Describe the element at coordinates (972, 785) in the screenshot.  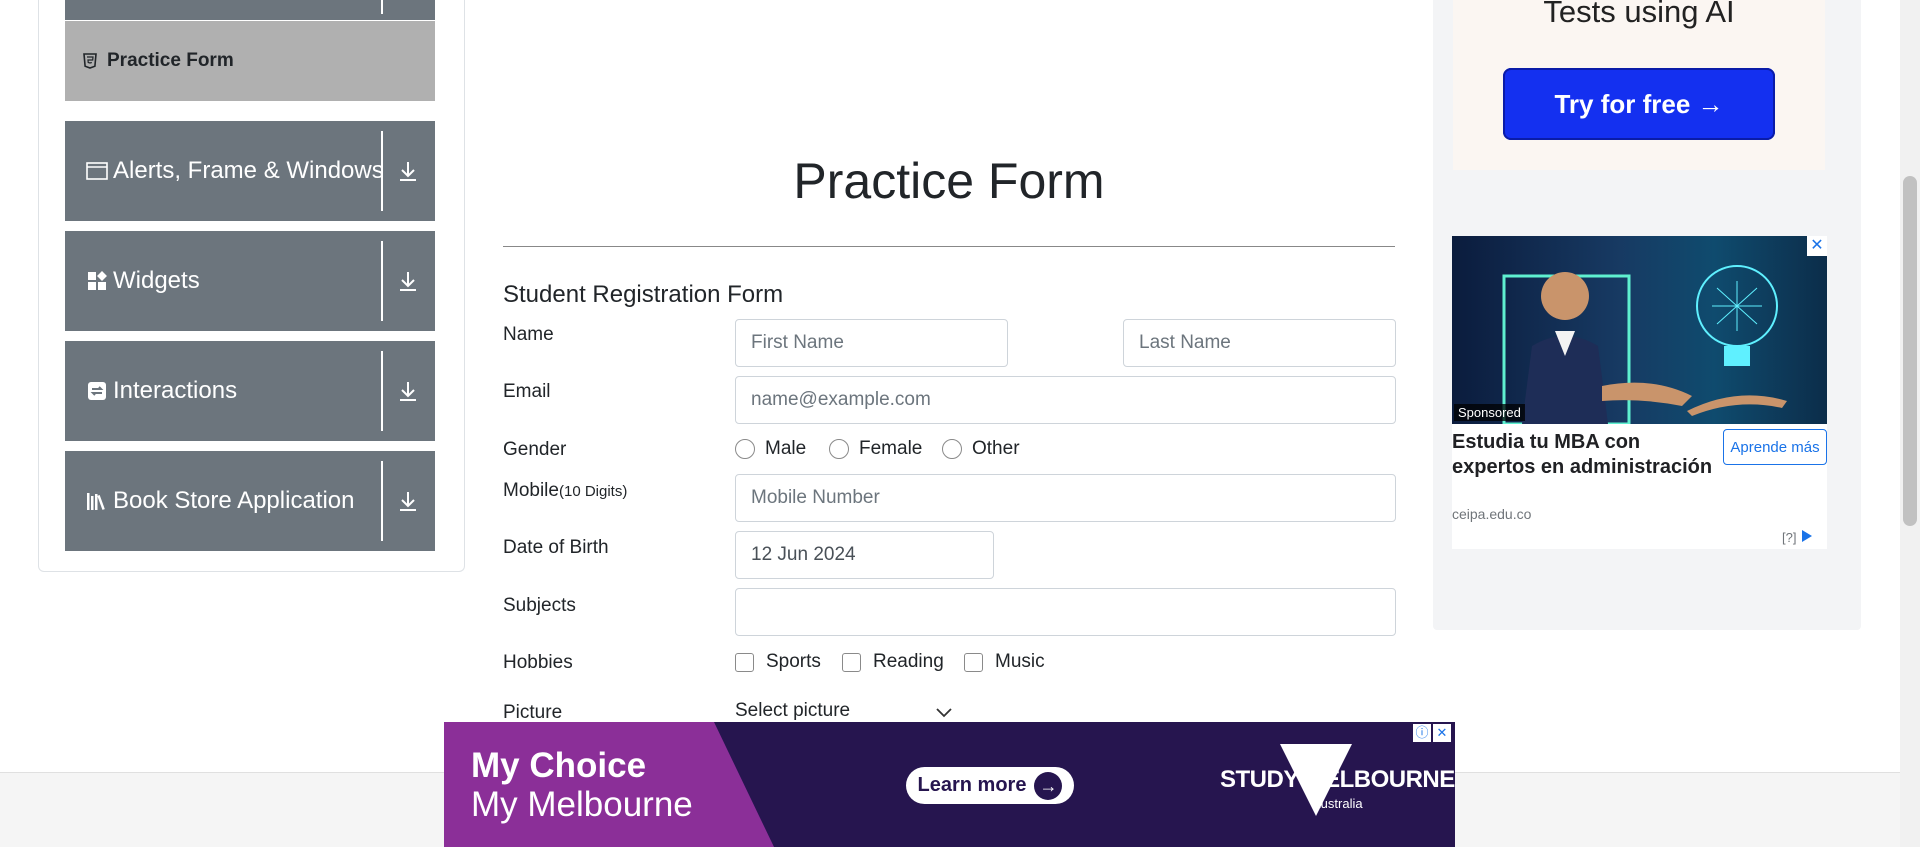
I see `learn-more-label: Learn more` at that location.